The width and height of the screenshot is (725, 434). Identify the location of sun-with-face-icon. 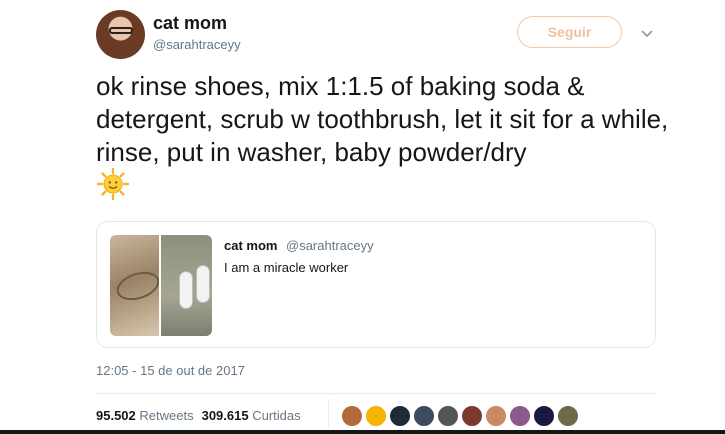
(113, 184).